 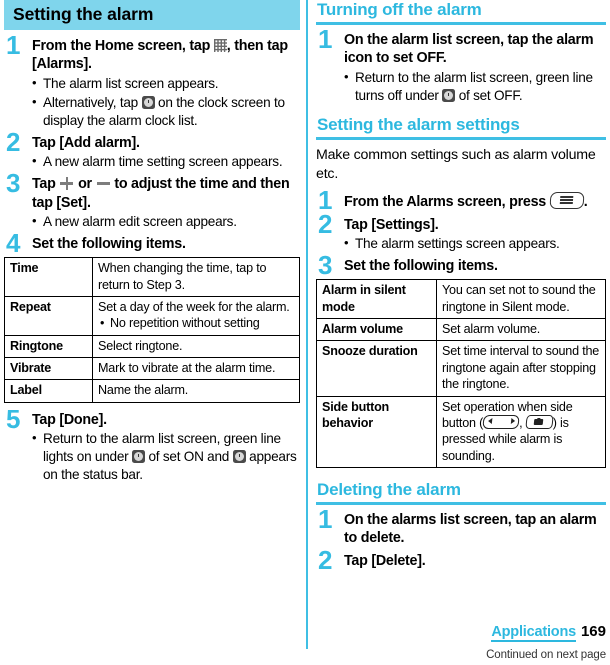 What do you see at coordinates (475, 243) in the screenshot?
I see `step-bullets: The alarm settings screen appears.` at bounding box center [475, 243].